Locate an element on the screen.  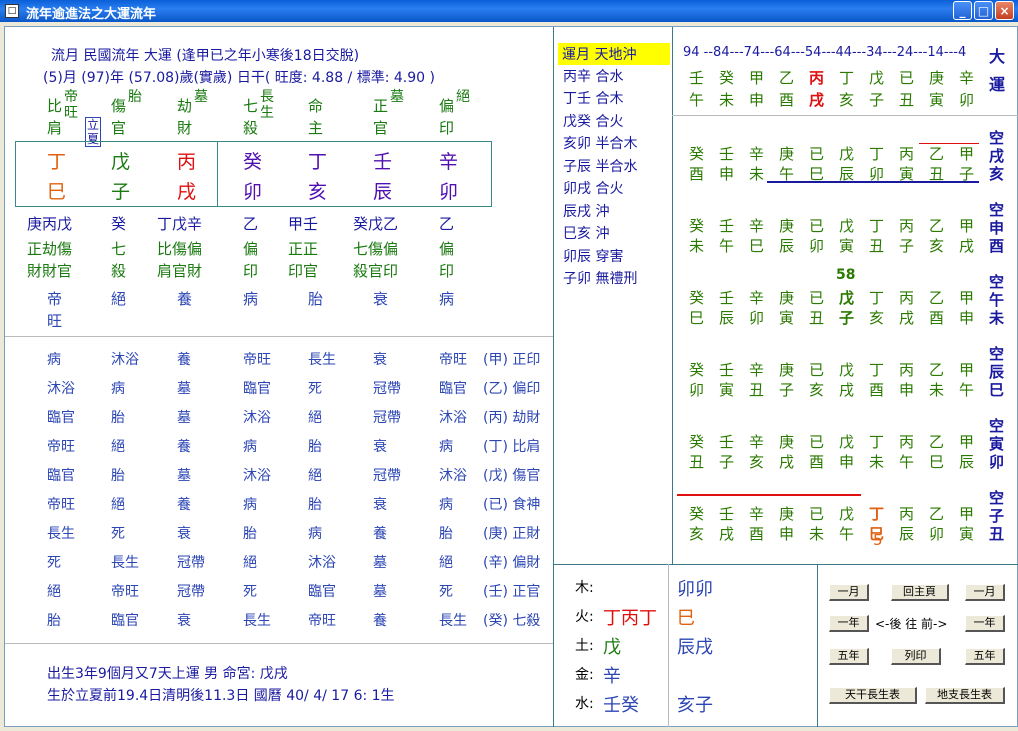
luck-stem: 戊 is located at coordinates (877, 78).